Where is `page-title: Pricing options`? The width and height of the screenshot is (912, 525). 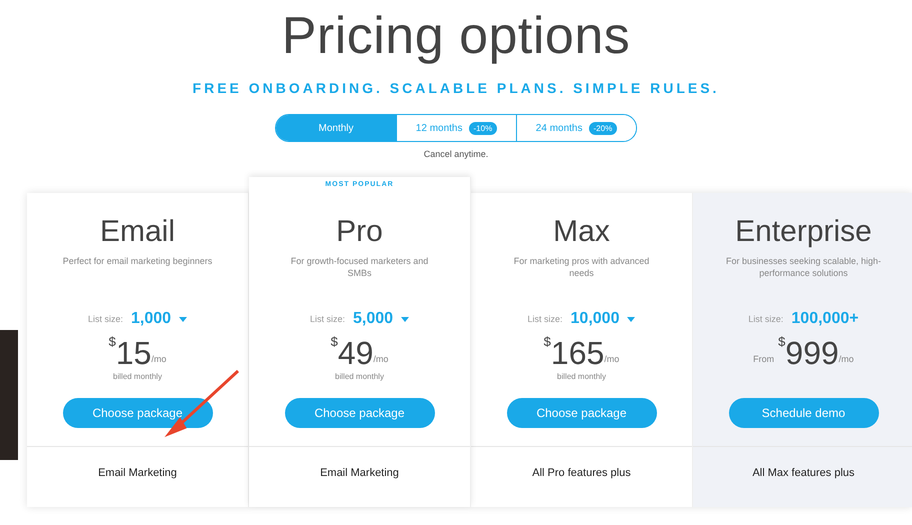
page-title: Pricing options is located at coordinates (456, 36).